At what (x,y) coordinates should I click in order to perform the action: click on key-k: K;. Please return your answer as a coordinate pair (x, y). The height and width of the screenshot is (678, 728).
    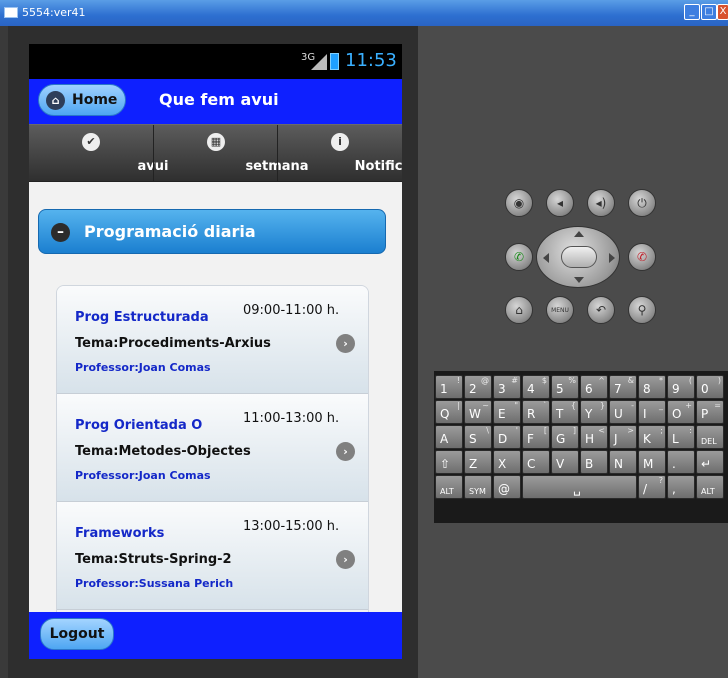
    Looking at the image, I should click on (652, 437).